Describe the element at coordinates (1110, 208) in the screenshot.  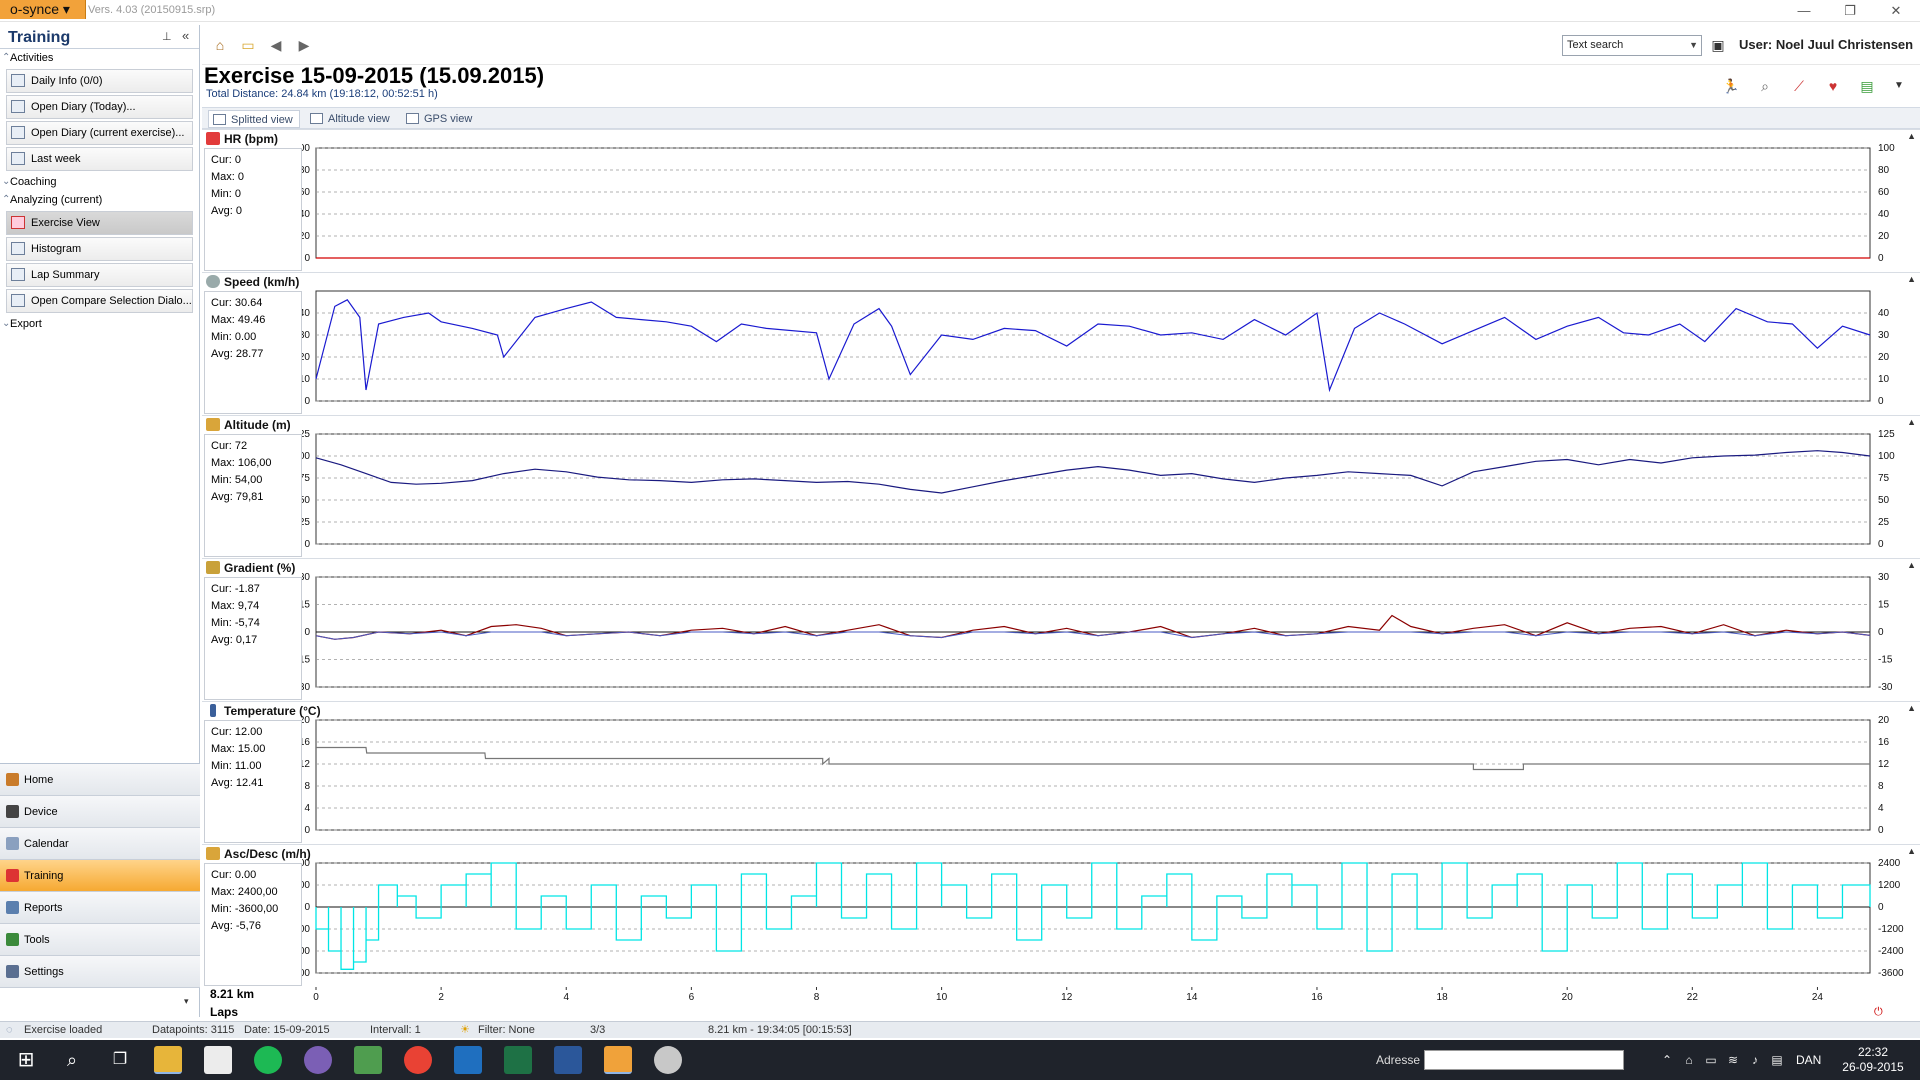
I see `hr-chart: 0 0 20 20 40 40 60 60 80 80 100 100` at that location.